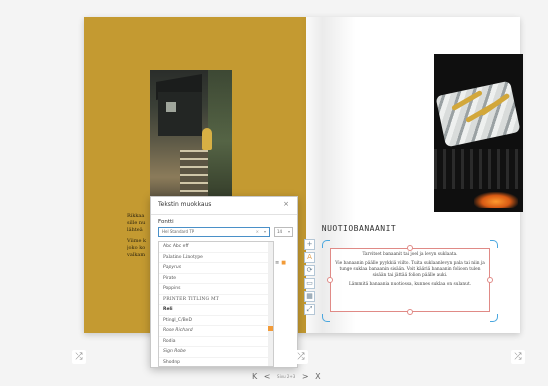 Image resolution: width=548 pixels, height=386 pixels. Describe the element at coordinates (280, 231) in the screenshot. I see `font-size-value: 14` at that location.